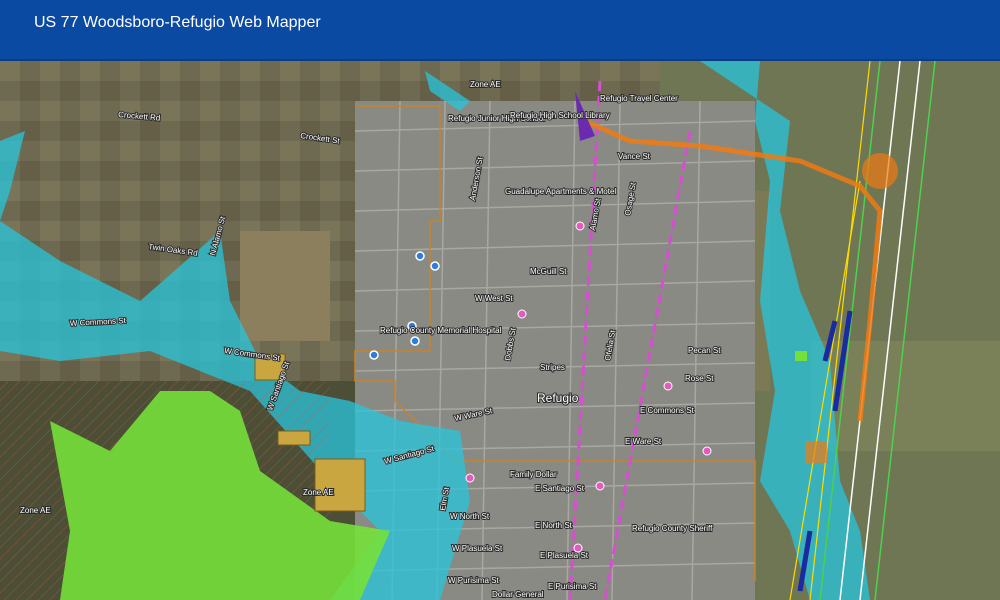  I want to click on poi-label: Guadalupe Apartments & Motel, so click(560, 191).